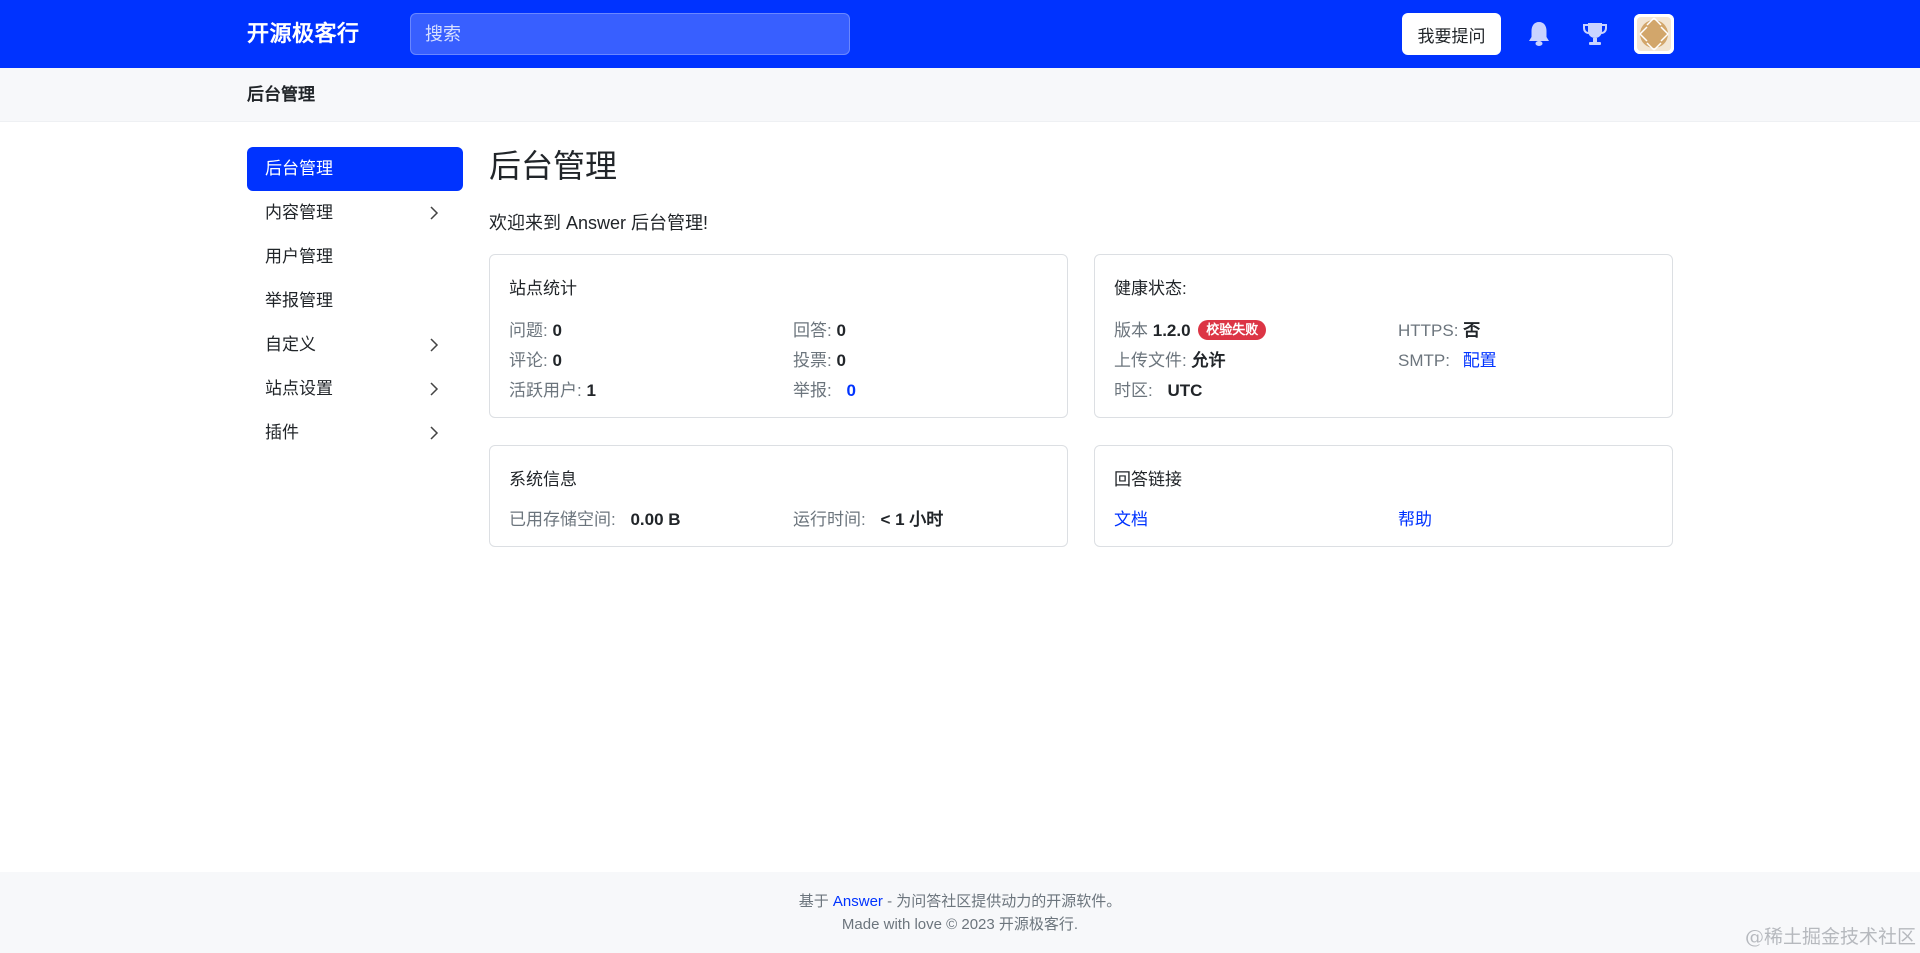 This screenshot has height=953, width=1920. What do you see at coordinates (543, 479) in the screenshot?
I see `card-title: 系统信息` at bounding box center [543, 479].